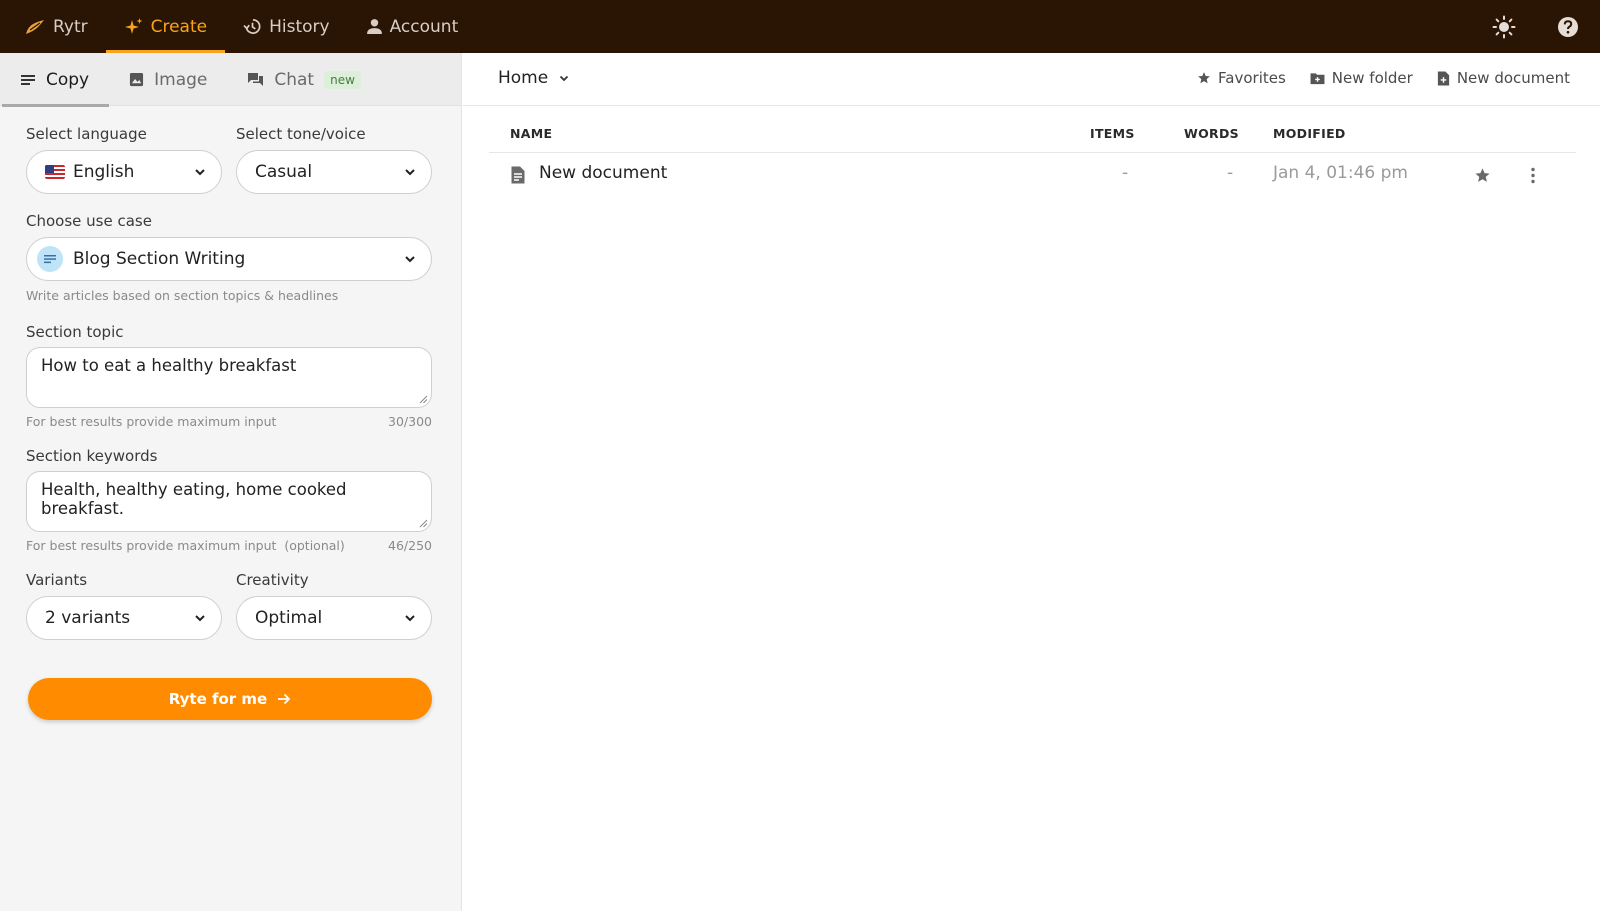  I want to click on folder-plus-icon, so click(1317, 78).